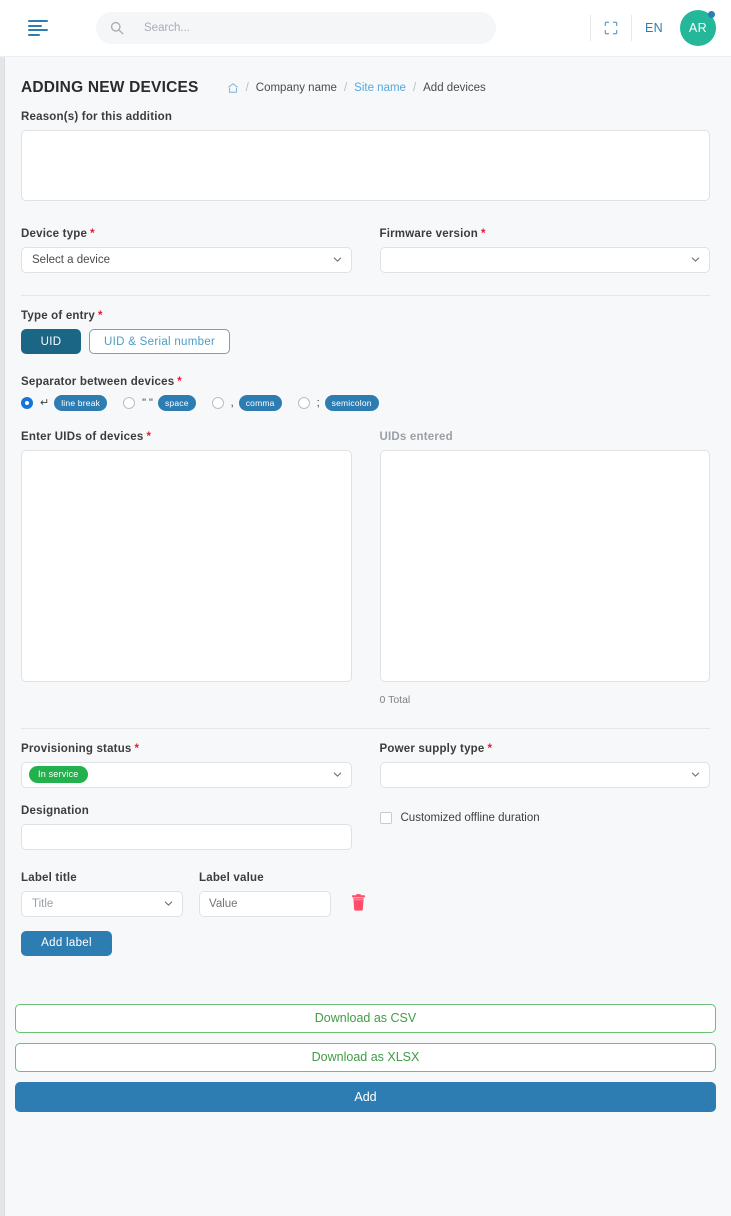 This screenshot has height=1216, width=731. What do you see at coordinates (544, 774) in the screenshot?
I see `power-supply-type-select` at bounding box center [544, 774].